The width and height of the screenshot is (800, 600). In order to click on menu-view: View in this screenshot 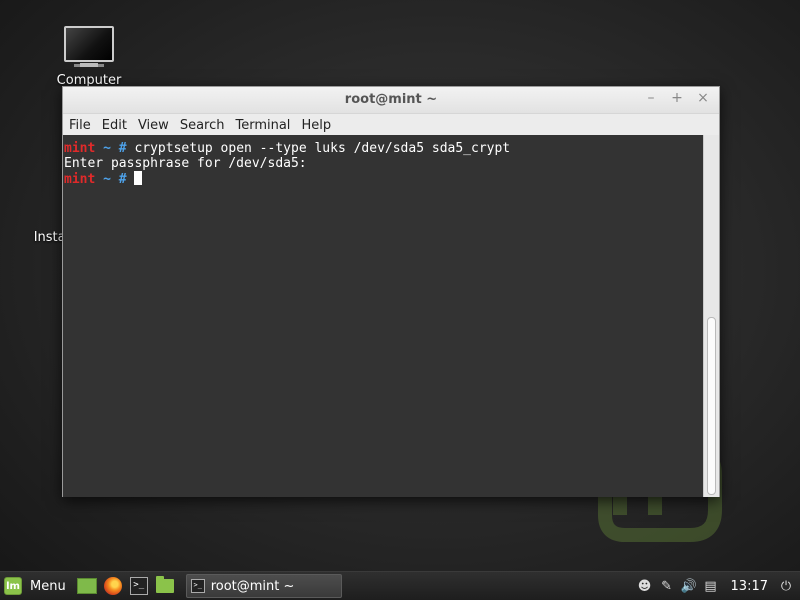, I will do `click(153, 125)`.